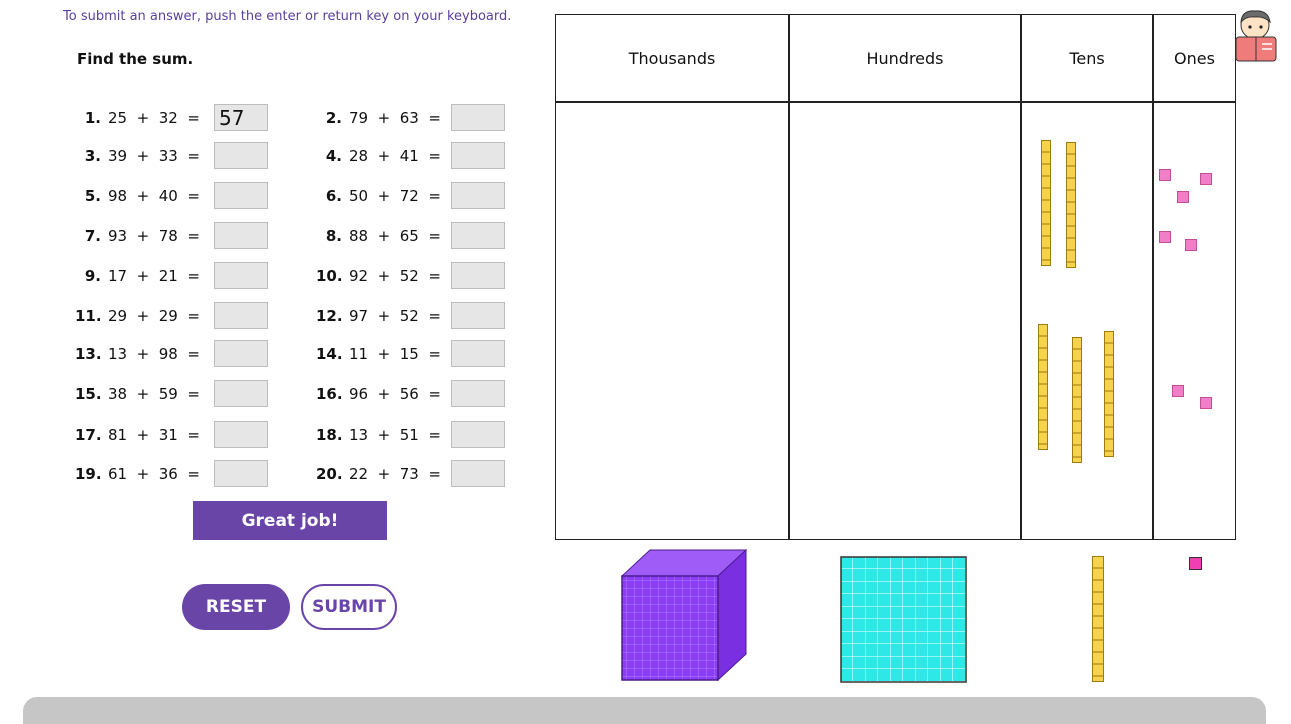 This screenshot has width=1291, height=724. I want to click on feedback-banner: Great job!, so click(290, 520).